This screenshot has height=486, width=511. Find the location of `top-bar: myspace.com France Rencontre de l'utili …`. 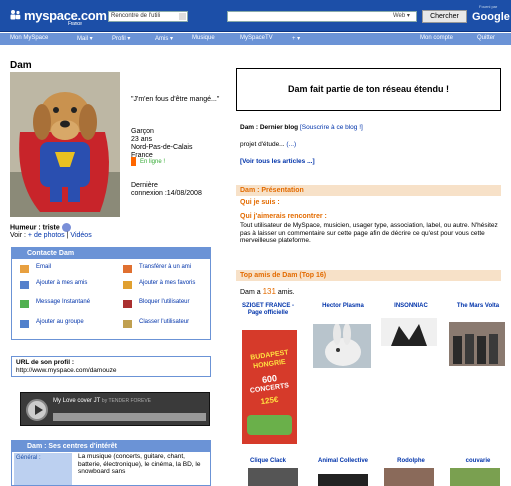

top-bar: myspace.com France Rencontre de l'utili … is located at coordinates (255, 16).